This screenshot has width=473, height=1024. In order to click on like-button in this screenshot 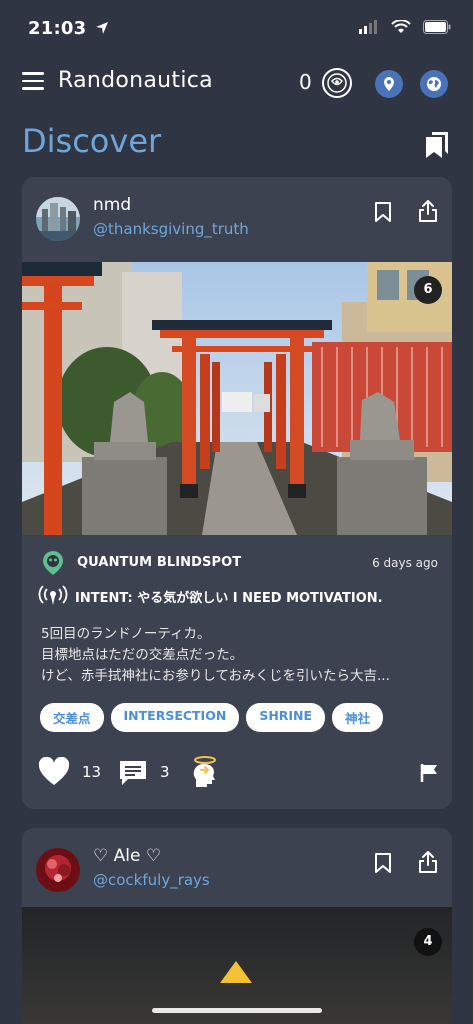, I will do `click(54, 773)`.